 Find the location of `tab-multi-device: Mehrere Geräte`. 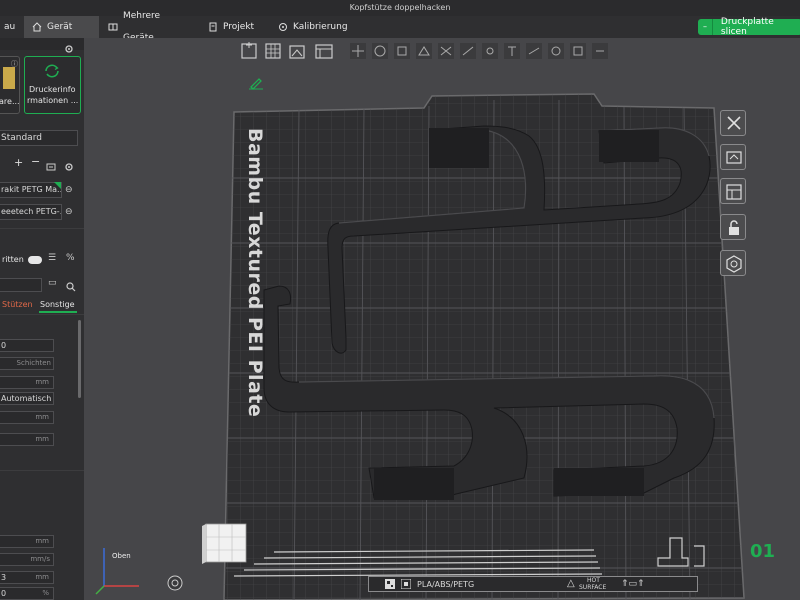

tab-multi-device: Mehrere Geräte is located at coordinates (148, 27).